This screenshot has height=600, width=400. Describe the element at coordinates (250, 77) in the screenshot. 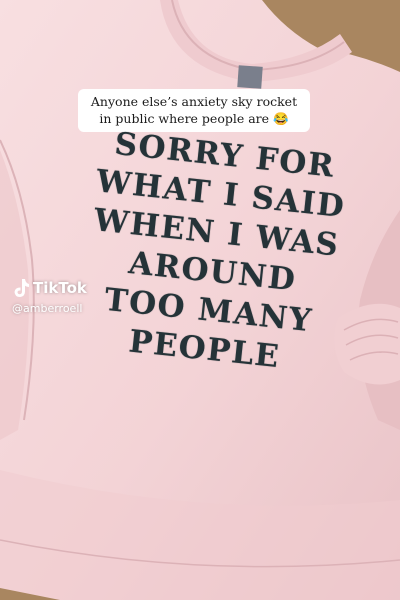

I see `collar-tag` at that location.